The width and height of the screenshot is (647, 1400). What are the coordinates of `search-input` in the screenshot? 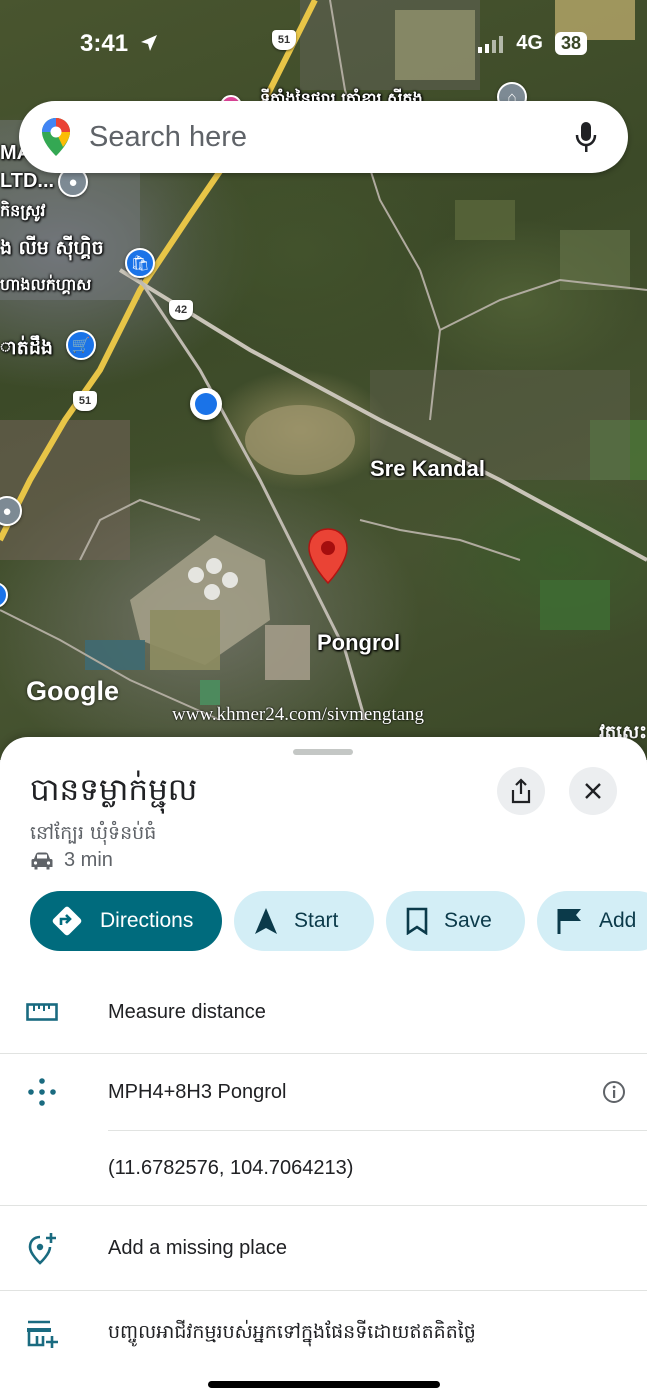 It's located at (327, 137).